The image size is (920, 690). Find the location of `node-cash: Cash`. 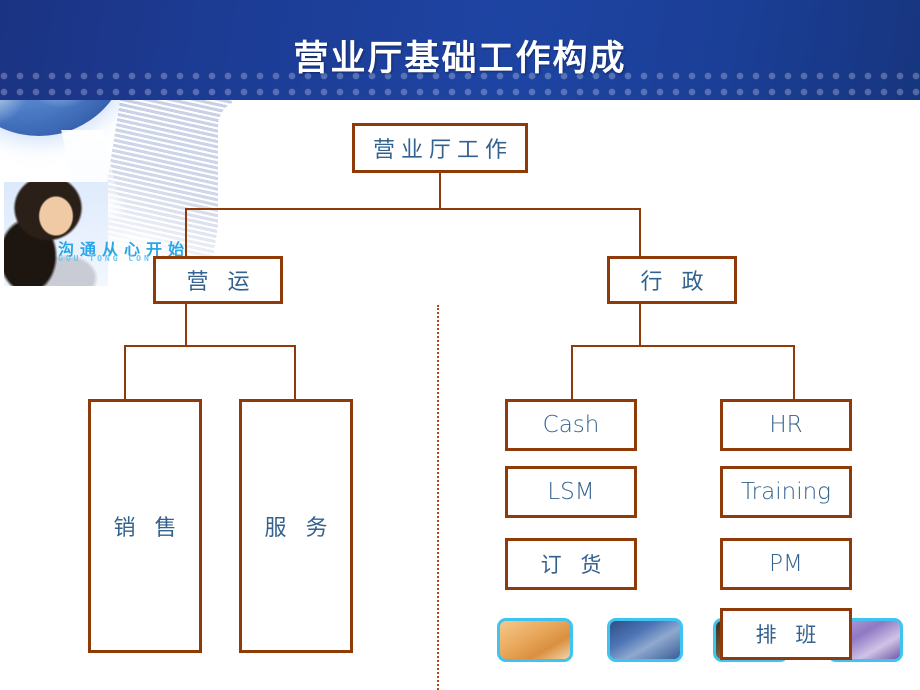

node-cash: Cash is located at coordinates (571, 425).